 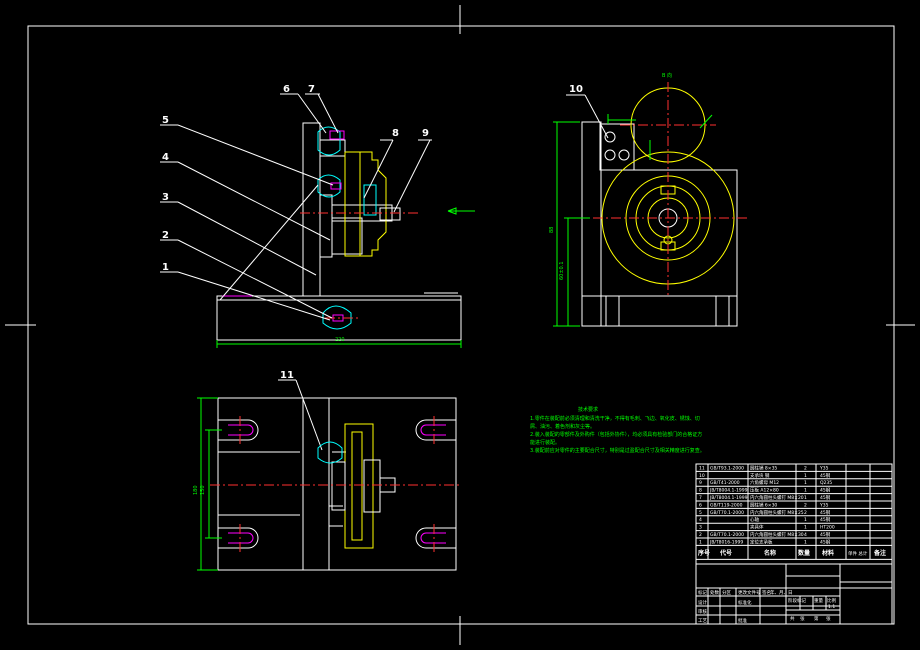 What do you see at coordinates (286, 89) in the screenshot?
I see `callout-6: 6` at bounding box center [286, 89].